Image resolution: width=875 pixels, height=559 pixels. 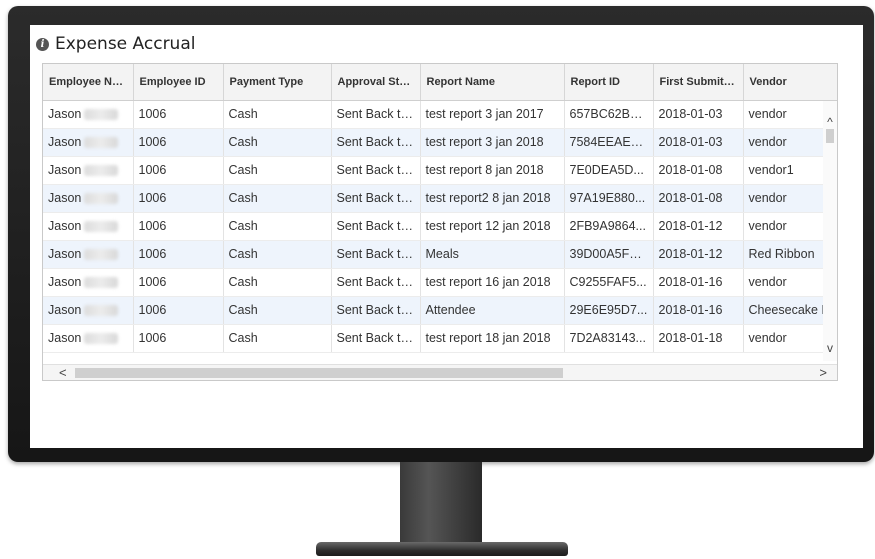 I want to click on horizontal-scroll-thumb, so click(x=319, y=373).